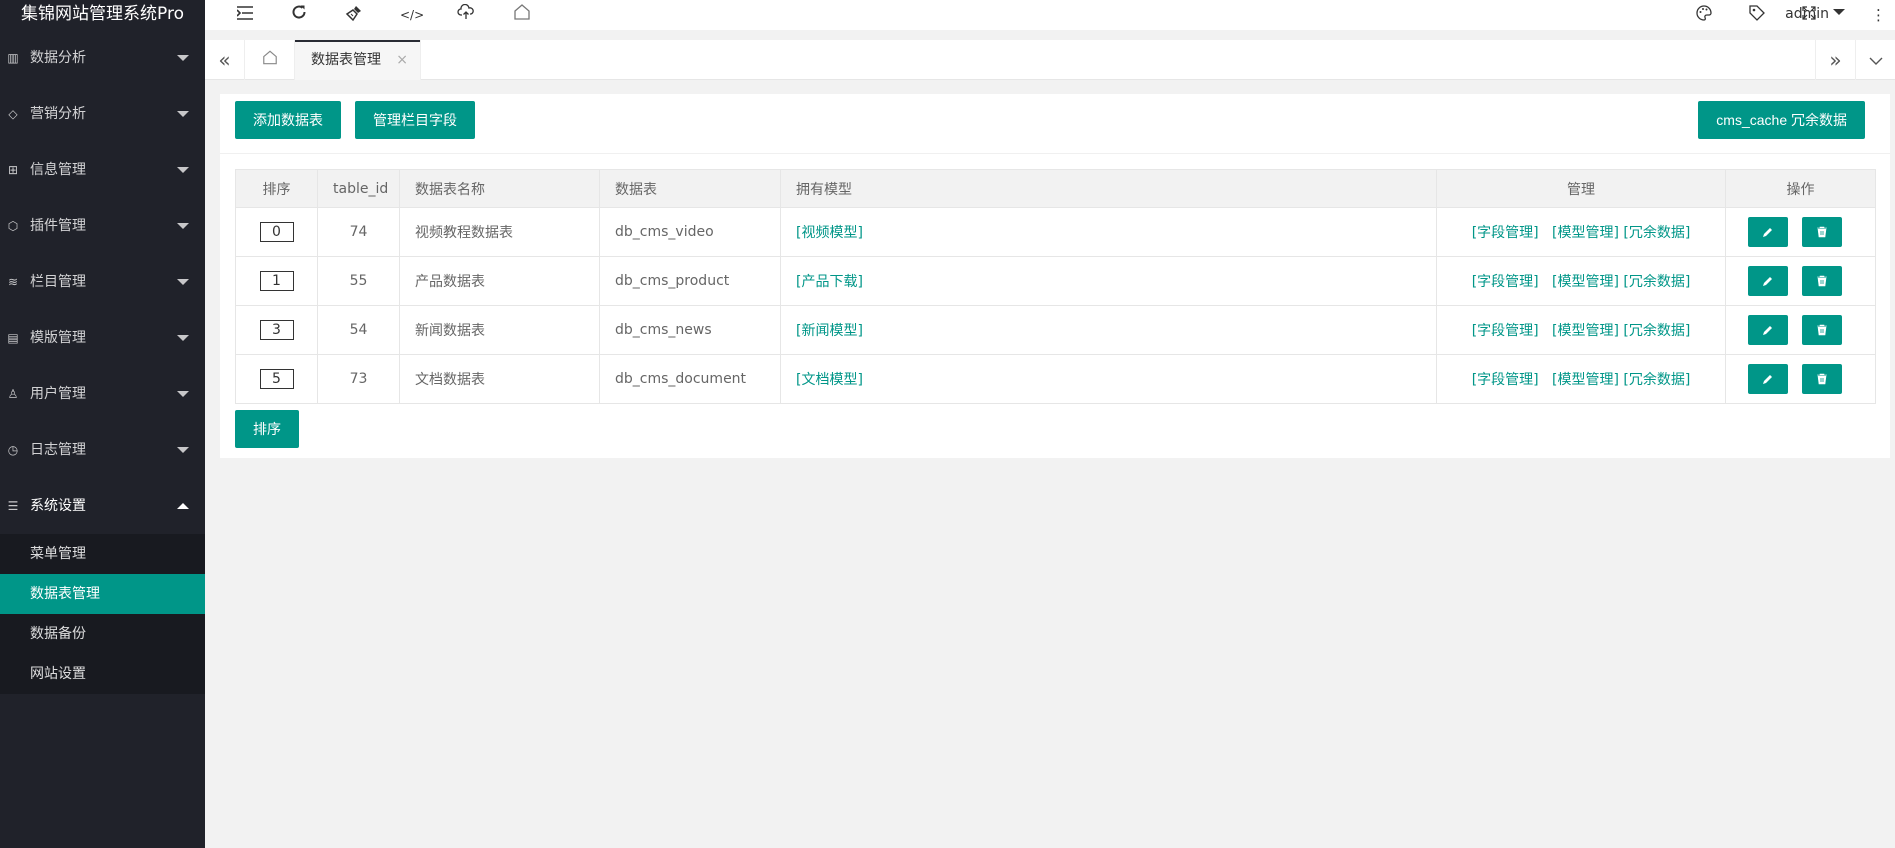 Image resolution: width=1895 pixels, height=848 pixels. I want to click on user-menu: admin, so click(1815, 14).